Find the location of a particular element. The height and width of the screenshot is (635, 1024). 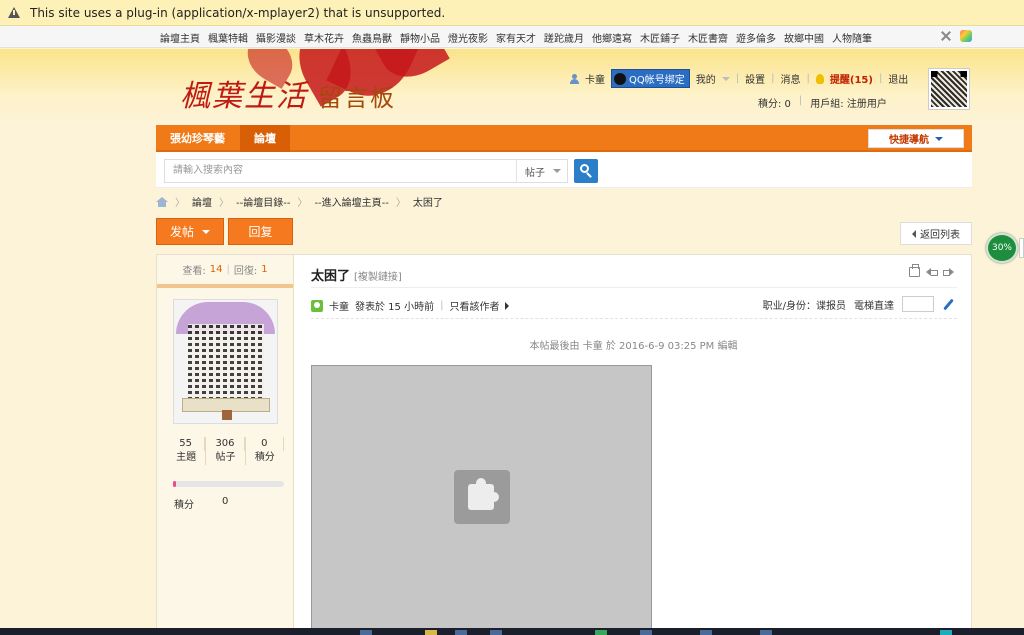

user-icon is located at coordinates (574, 78).